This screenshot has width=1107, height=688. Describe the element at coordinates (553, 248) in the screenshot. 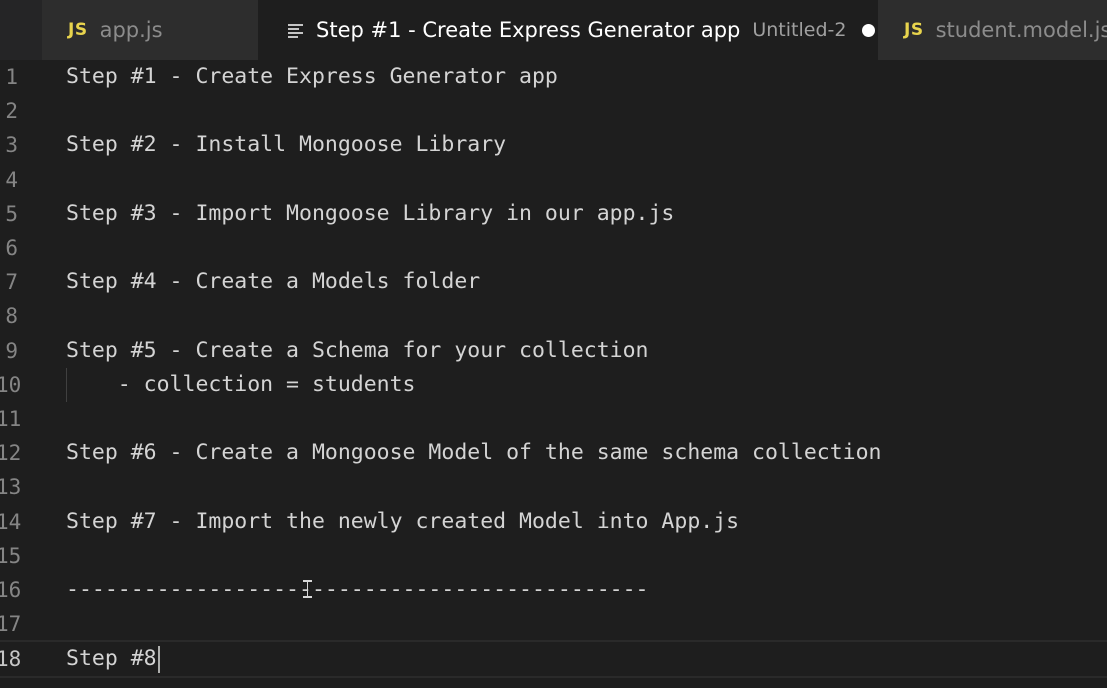

I see `editor-line: 6` at that location.